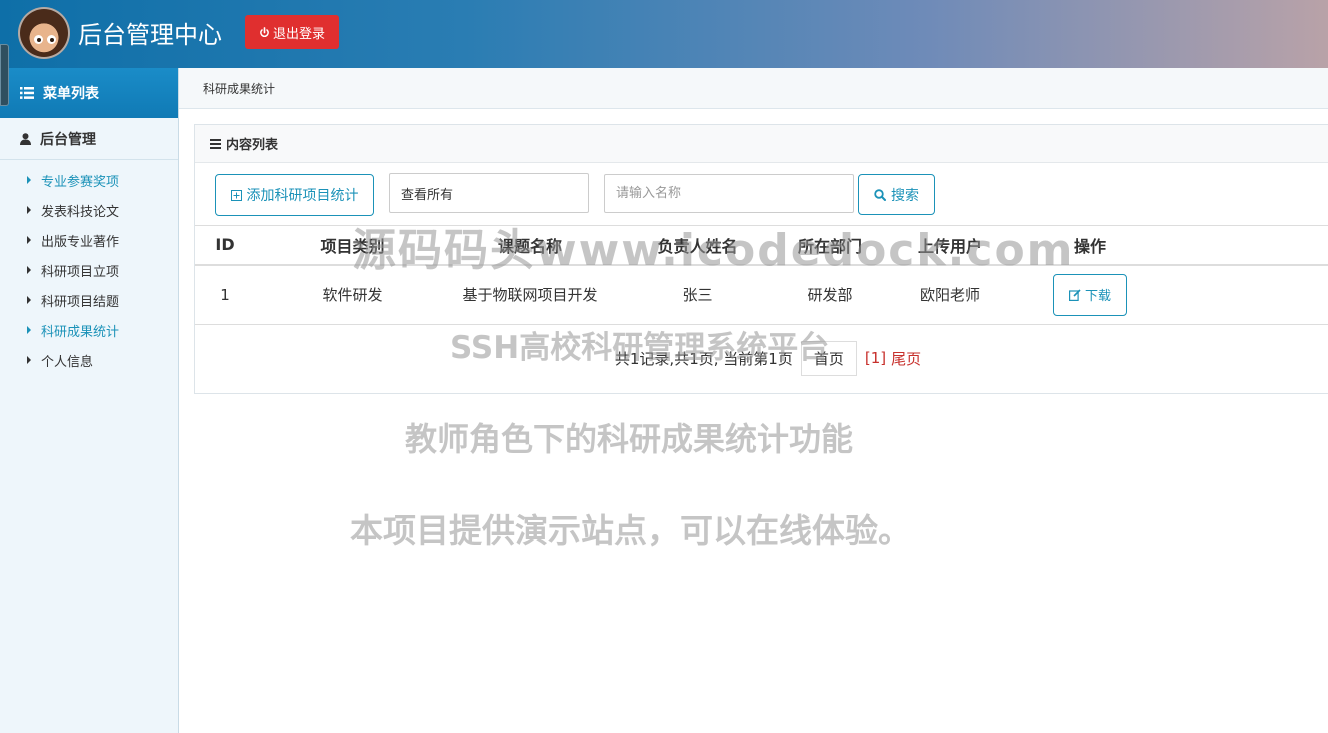  What do you see at coordinates (753, 88) in the screenshot?
I see `breadcrumb: 科研成果统计` at bounding box center [753, 88].